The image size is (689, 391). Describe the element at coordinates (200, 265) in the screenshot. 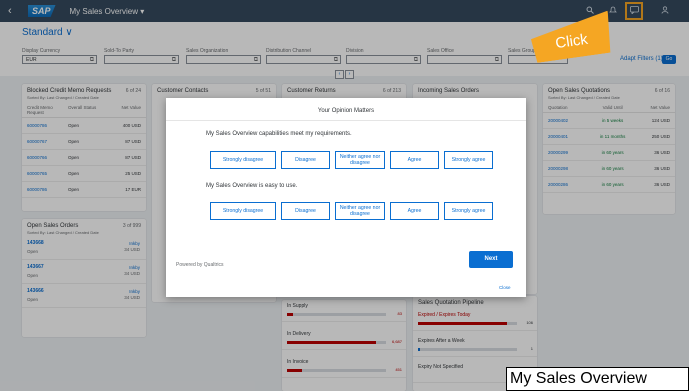

I see `powered-by-label: Powered by Qualtrics` at that location.